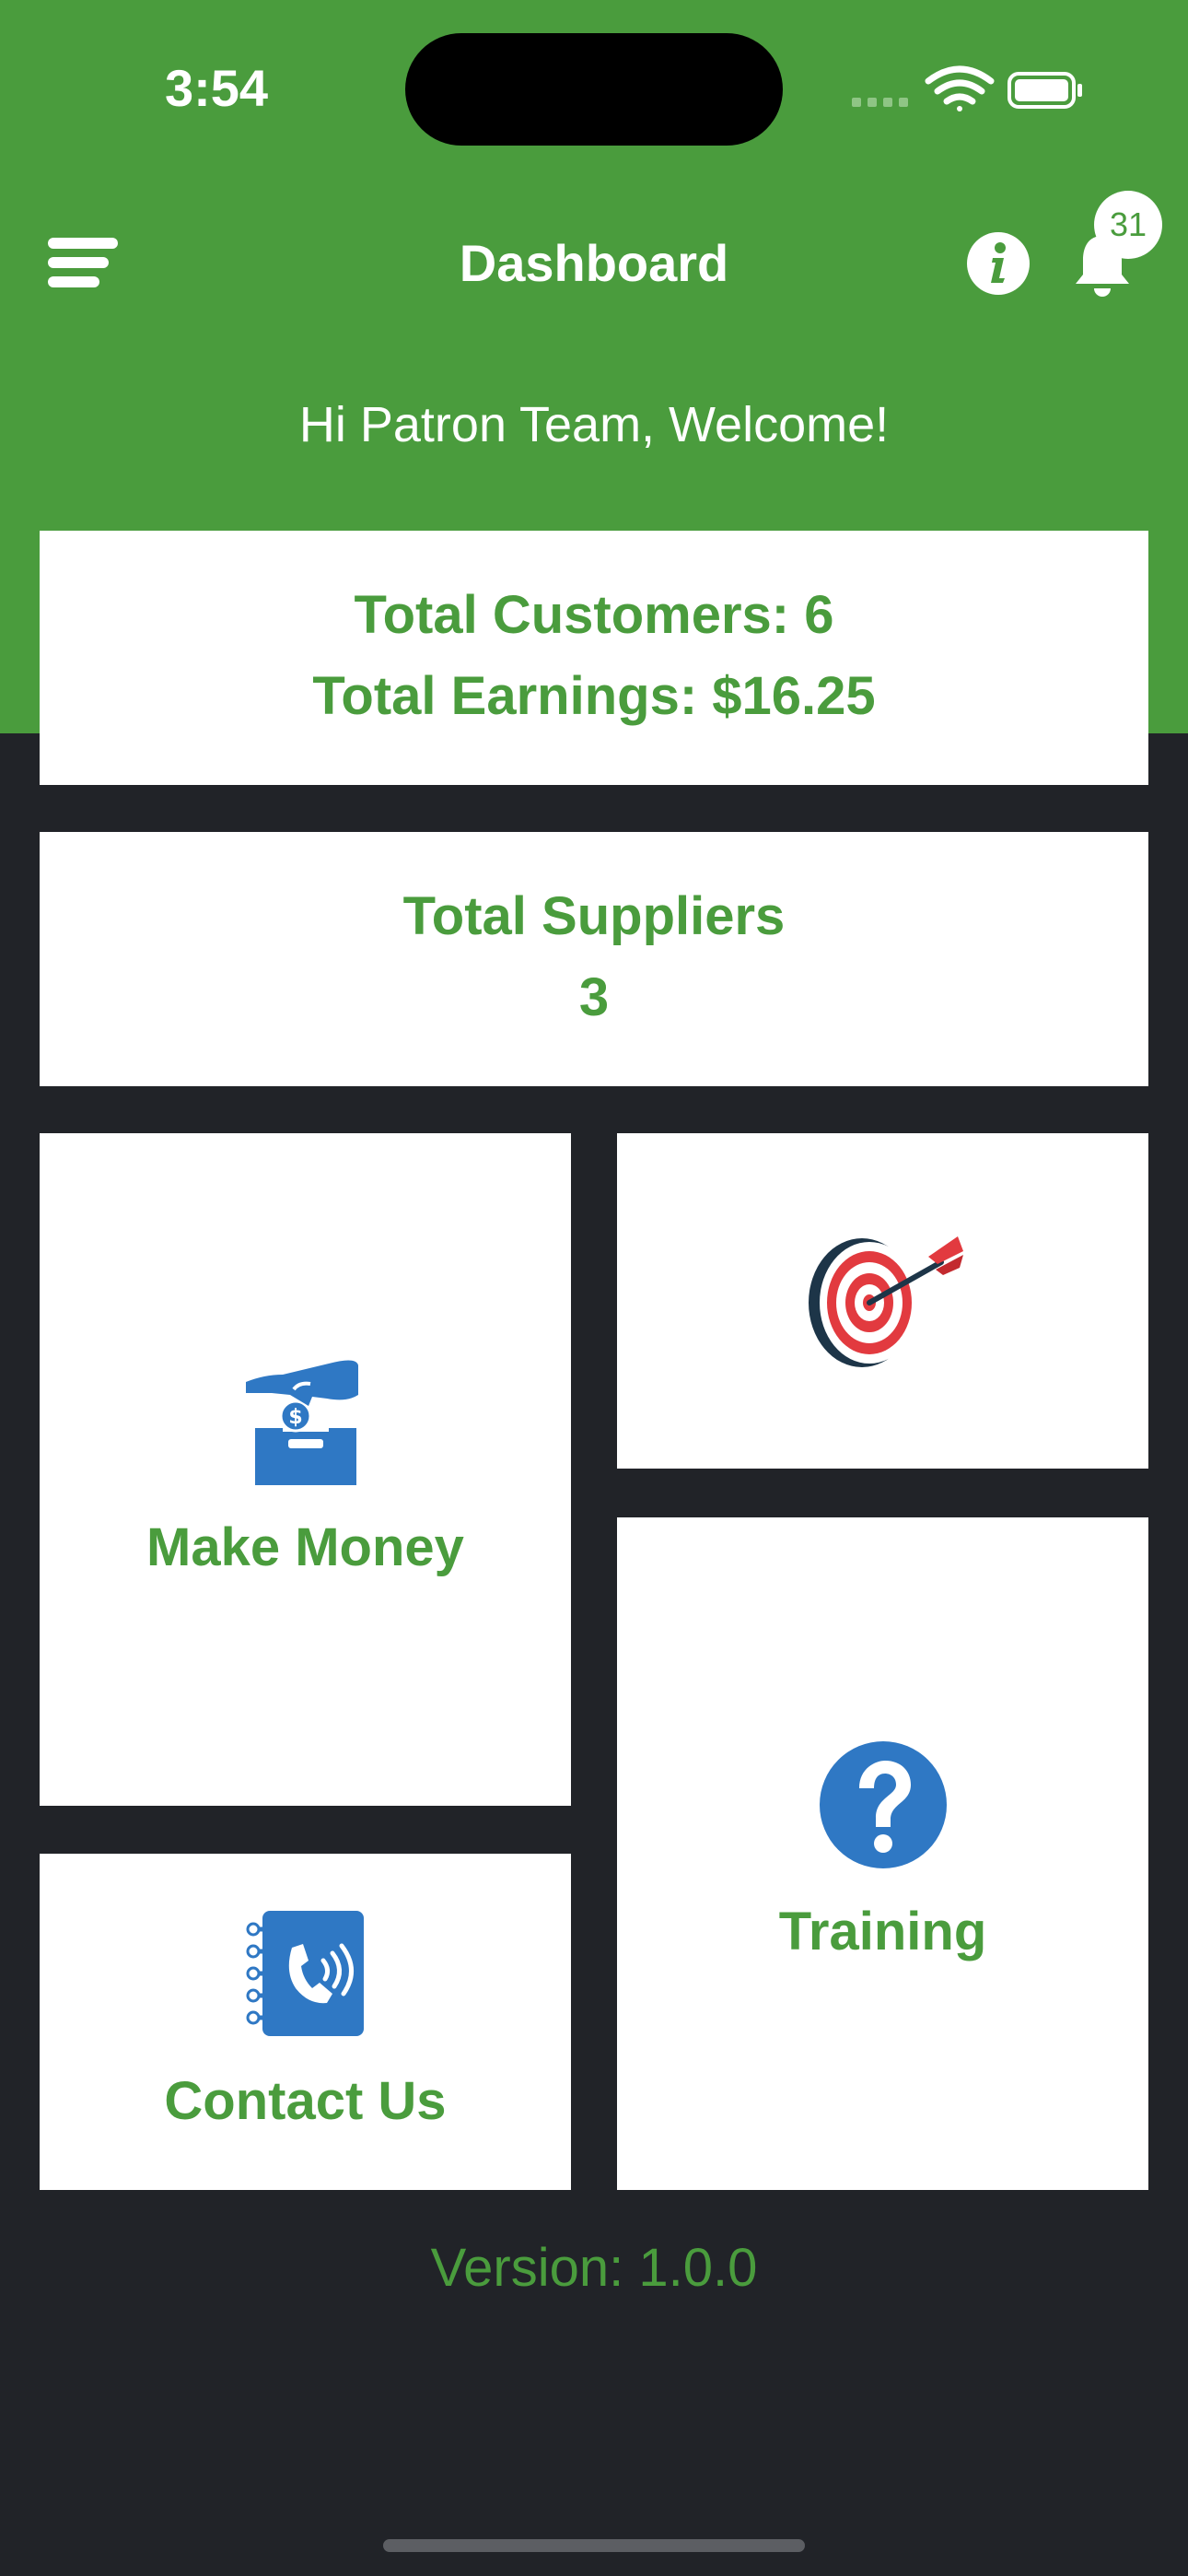  I want to click on target-icon, so click(884, 1303).